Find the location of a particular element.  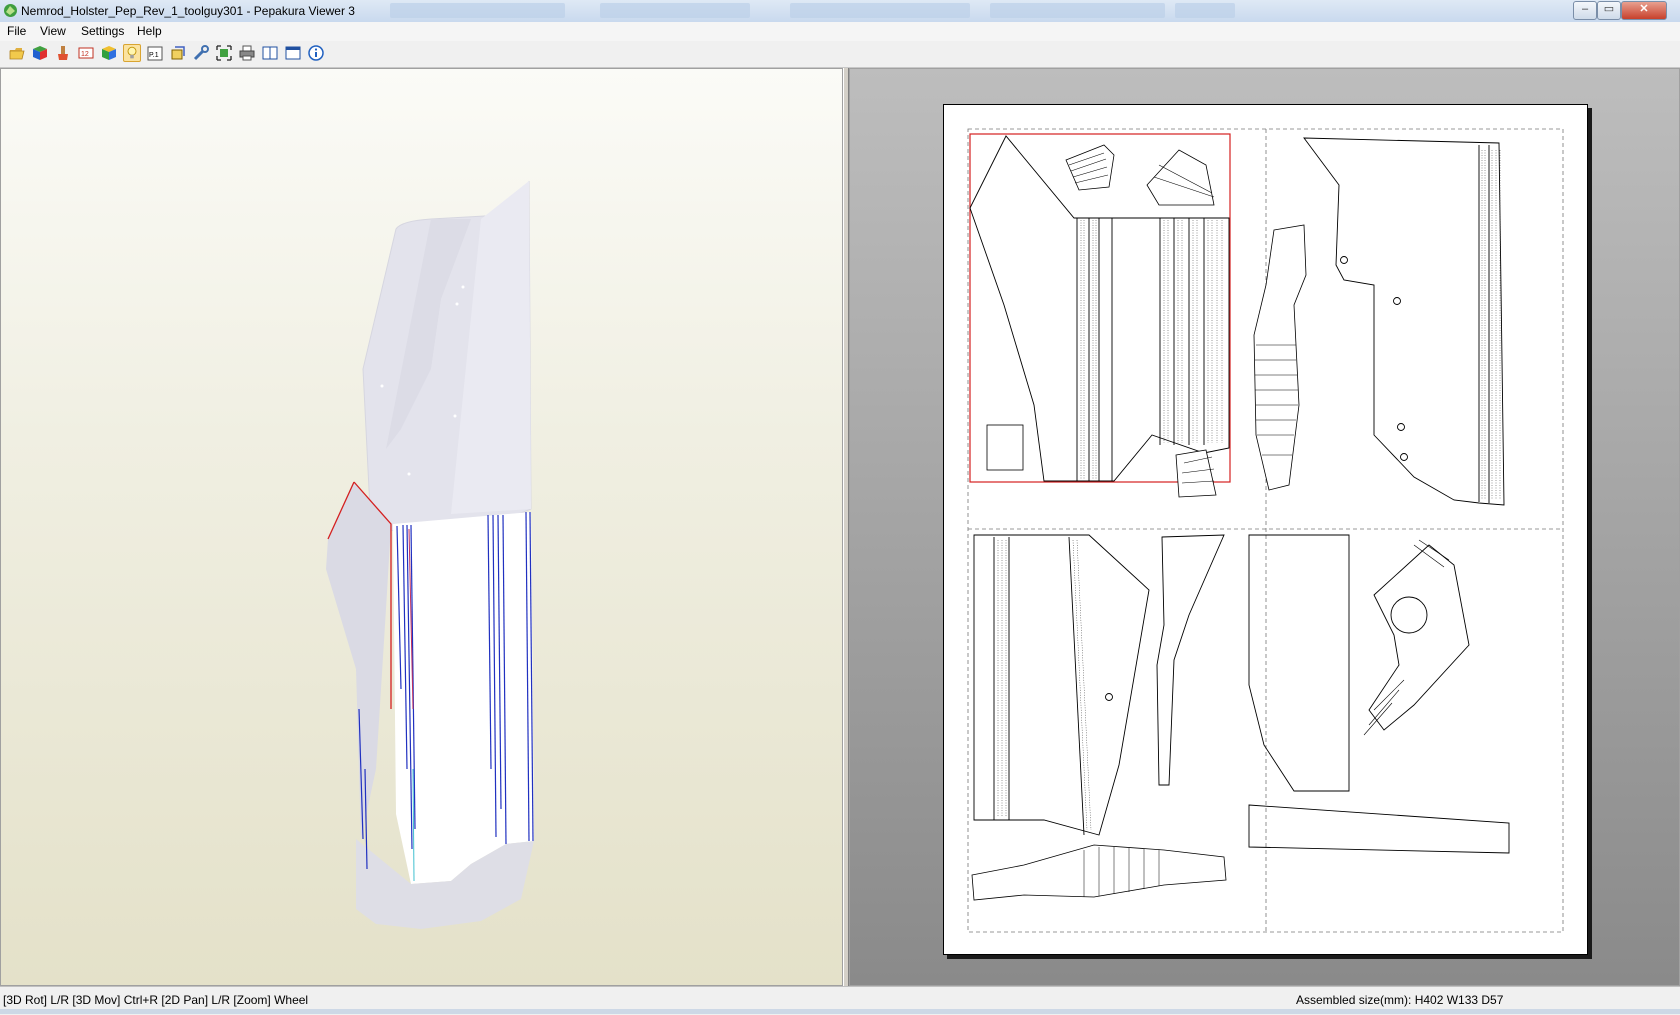

page-number-label: P.1 is located at coordinates (154, 55).